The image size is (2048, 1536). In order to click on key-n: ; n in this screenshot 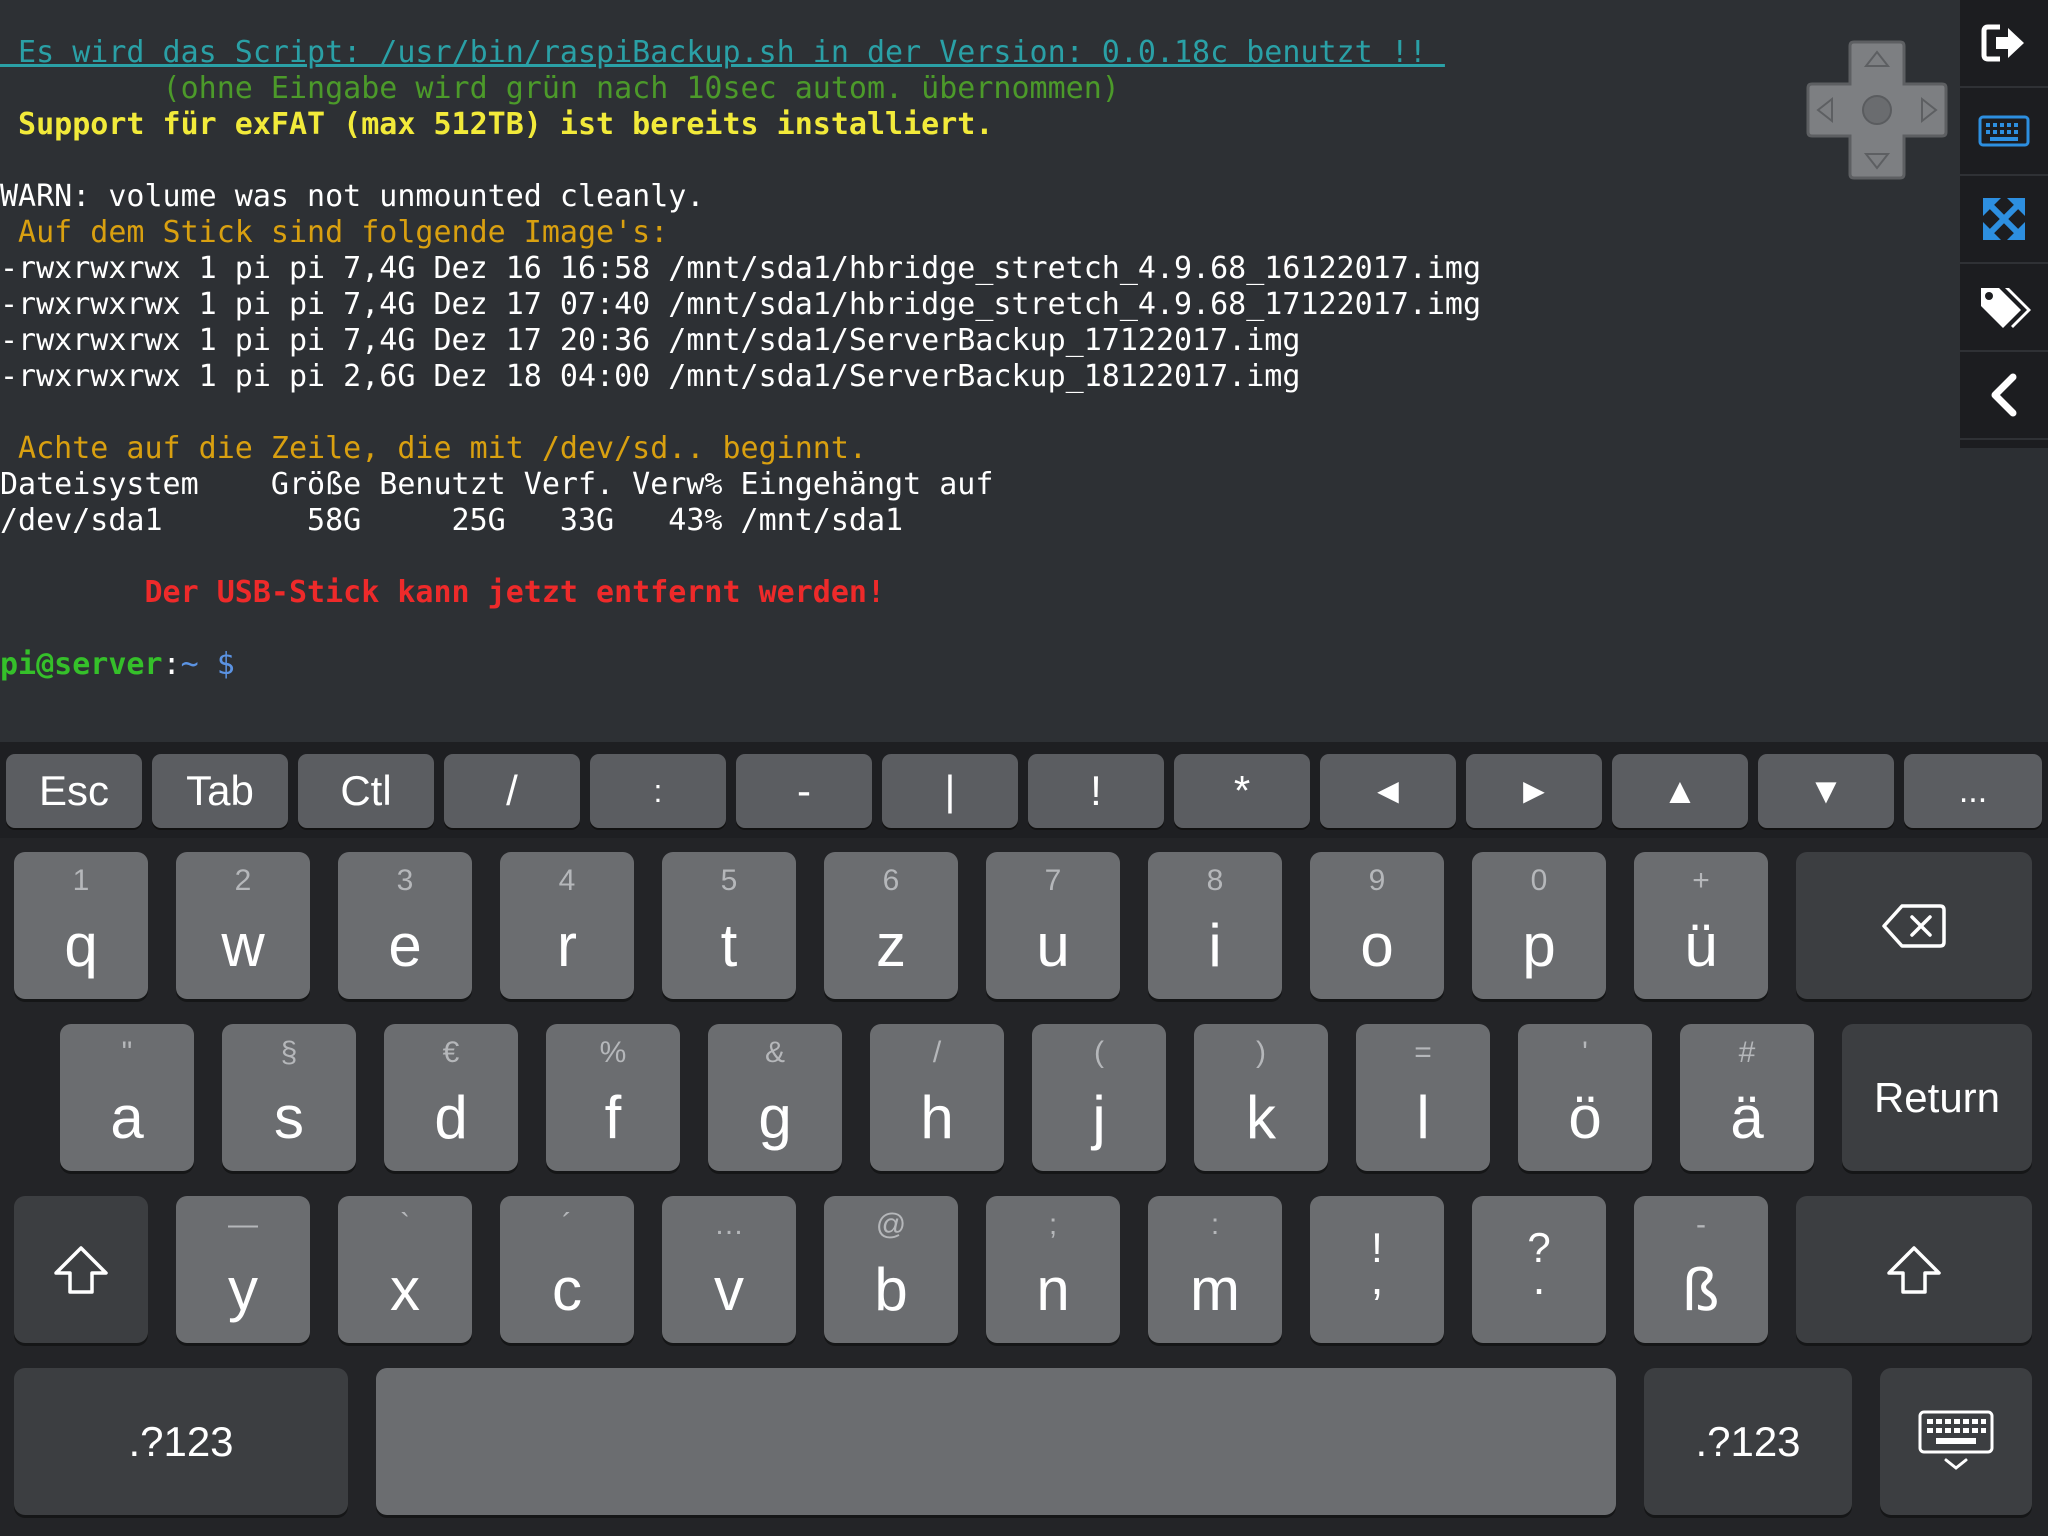, I will do `click(1053, 1269)`.